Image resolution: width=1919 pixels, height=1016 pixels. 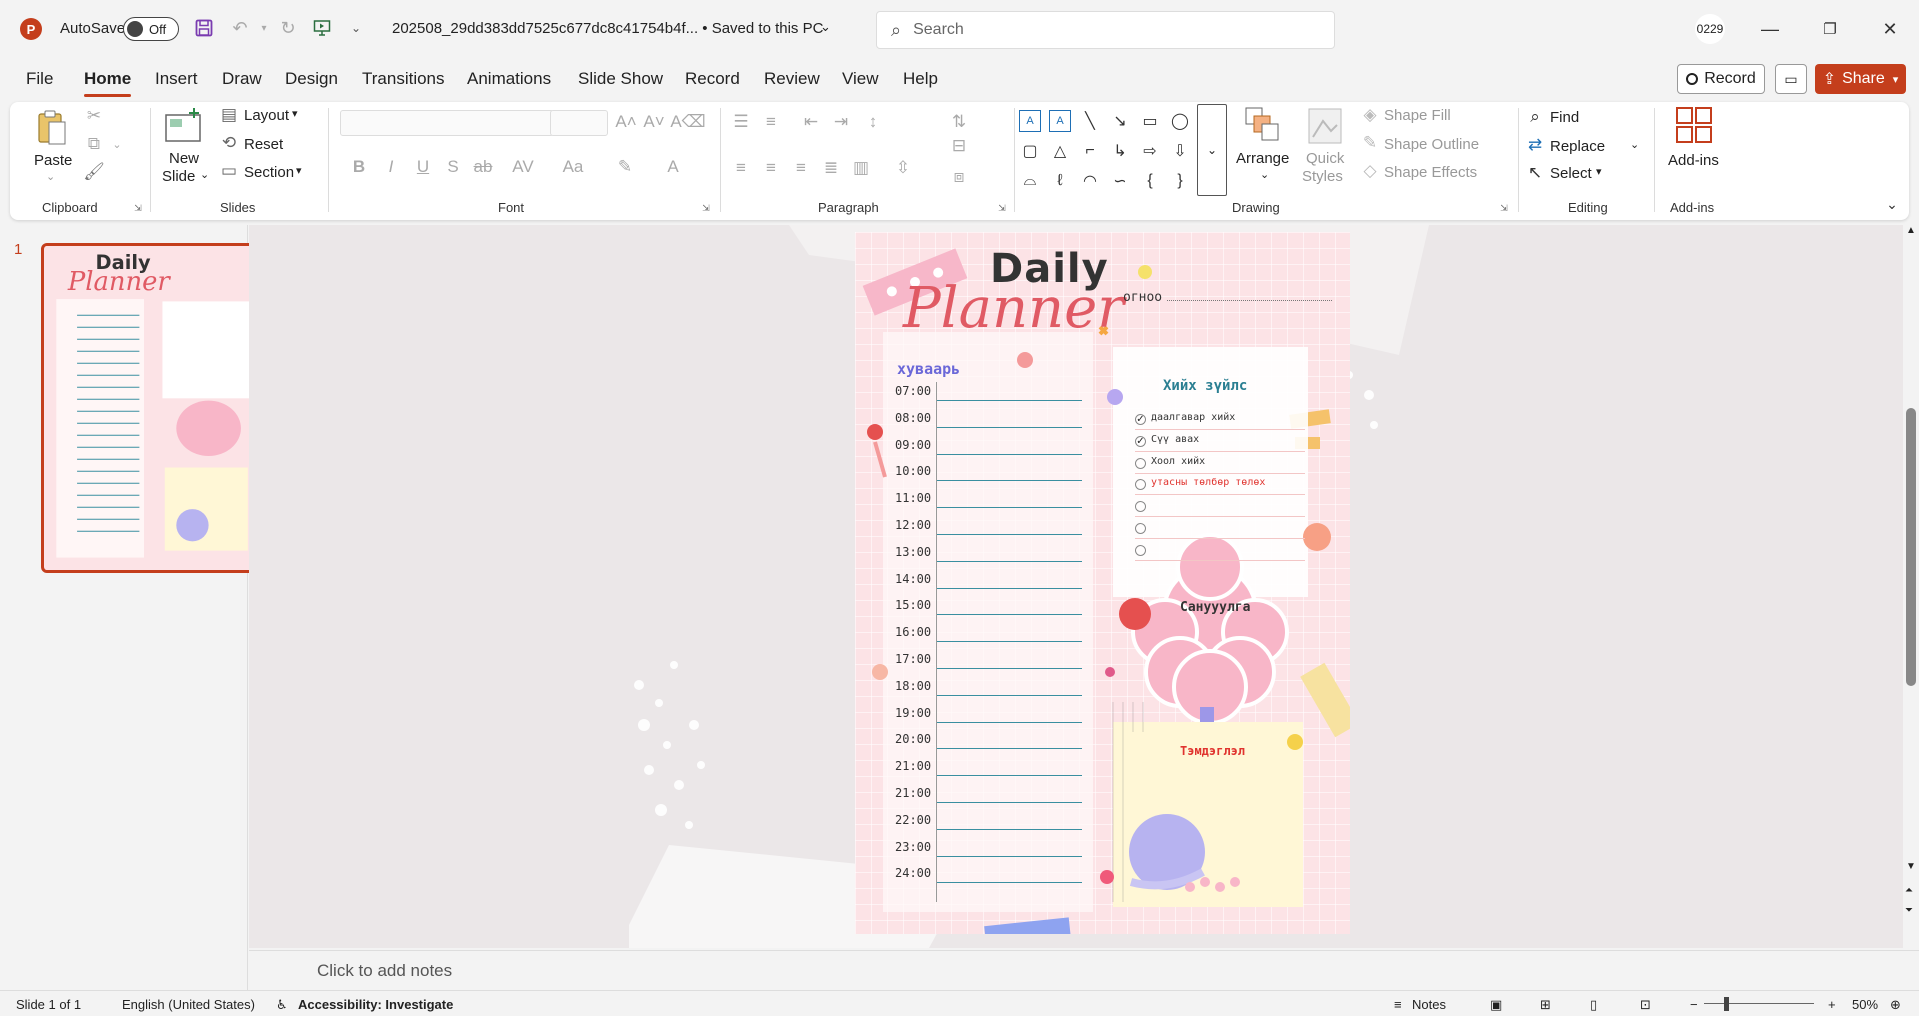 What do you see at coordinates (523, 167) in the screenshot?
I see `character-spacing-icon: AV` at bounding box center [523, 167].